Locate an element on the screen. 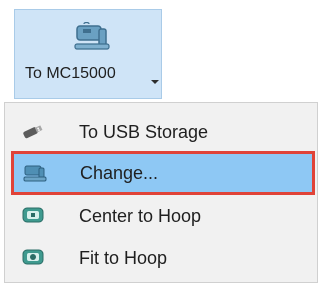 The width and height of the screenshot is (320, 284). menu-item-center-to-hoop: Center to Hoop is located at coordinates (161, 215).